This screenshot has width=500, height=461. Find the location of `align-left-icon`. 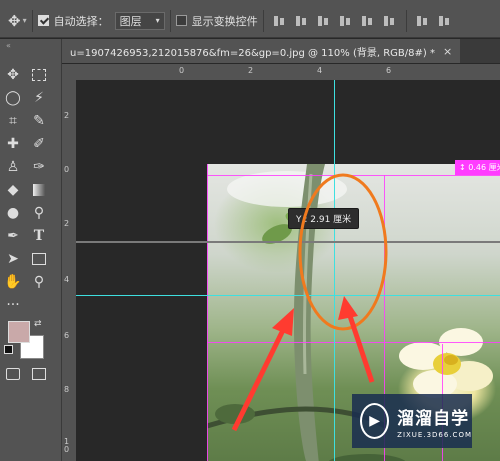

align-left-icon is located at coordinates (345, 21).